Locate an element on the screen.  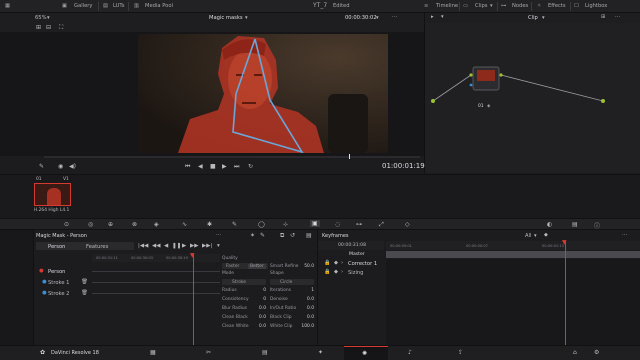
kf-playhead is located at coordinates (565, 293).